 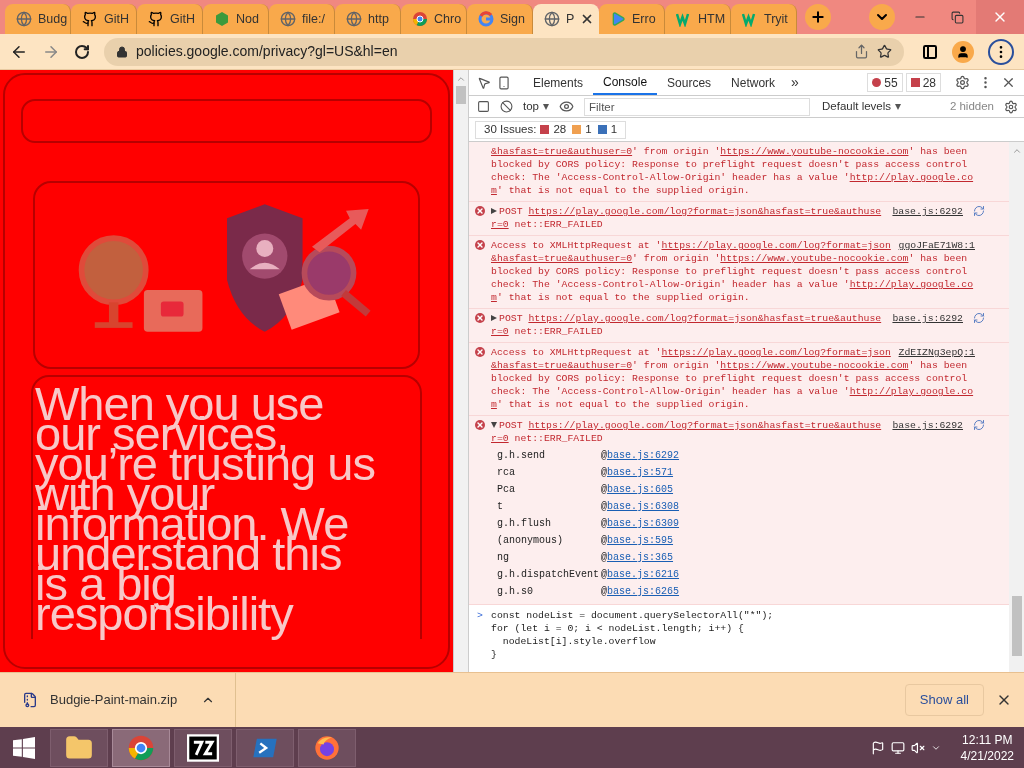 What do you see at coordinates (1008, 82) in the screenshot?
I see `close-icon` at bounding box center [1008, 82].